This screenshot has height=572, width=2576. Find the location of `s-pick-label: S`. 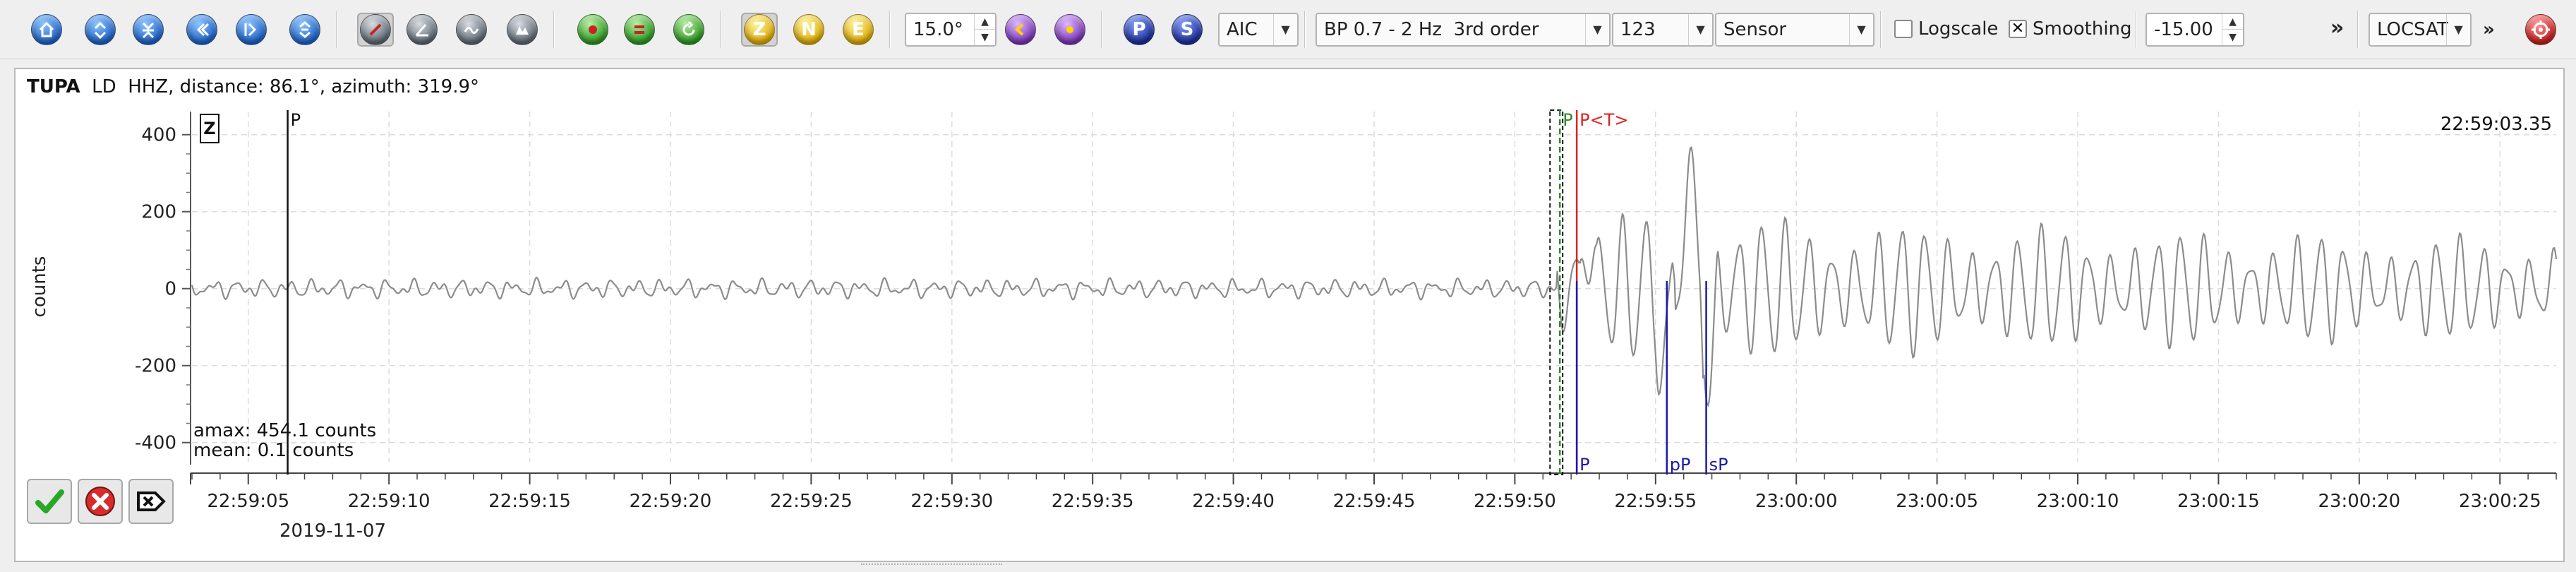

s-pick-label: S is located at coordinates (1187, 29).